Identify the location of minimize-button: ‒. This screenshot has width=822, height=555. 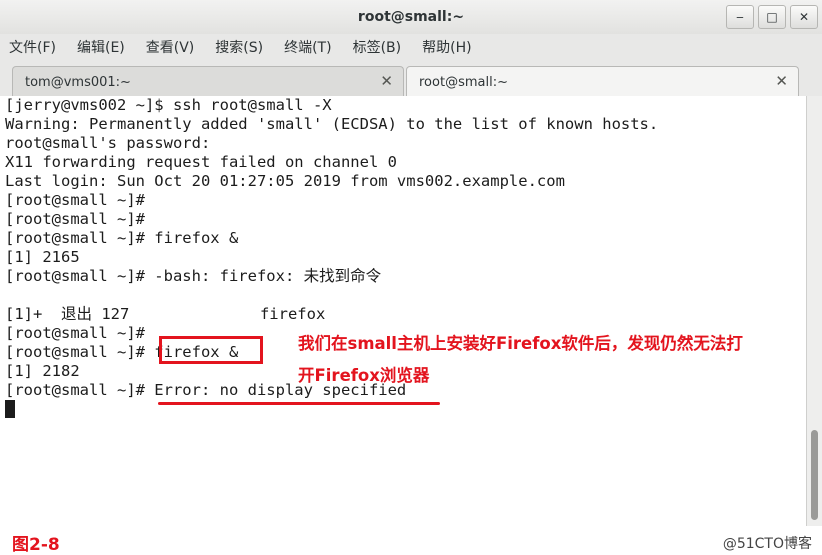
(740, 17).